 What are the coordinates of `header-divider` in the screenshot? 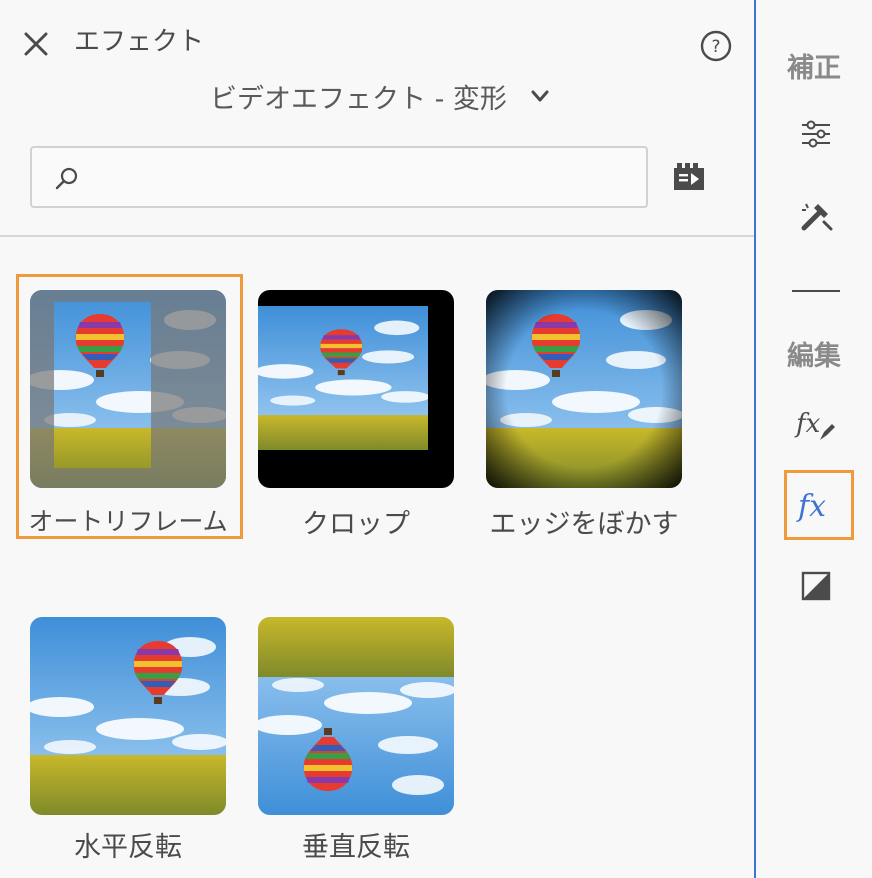 It's located at (377, 236).